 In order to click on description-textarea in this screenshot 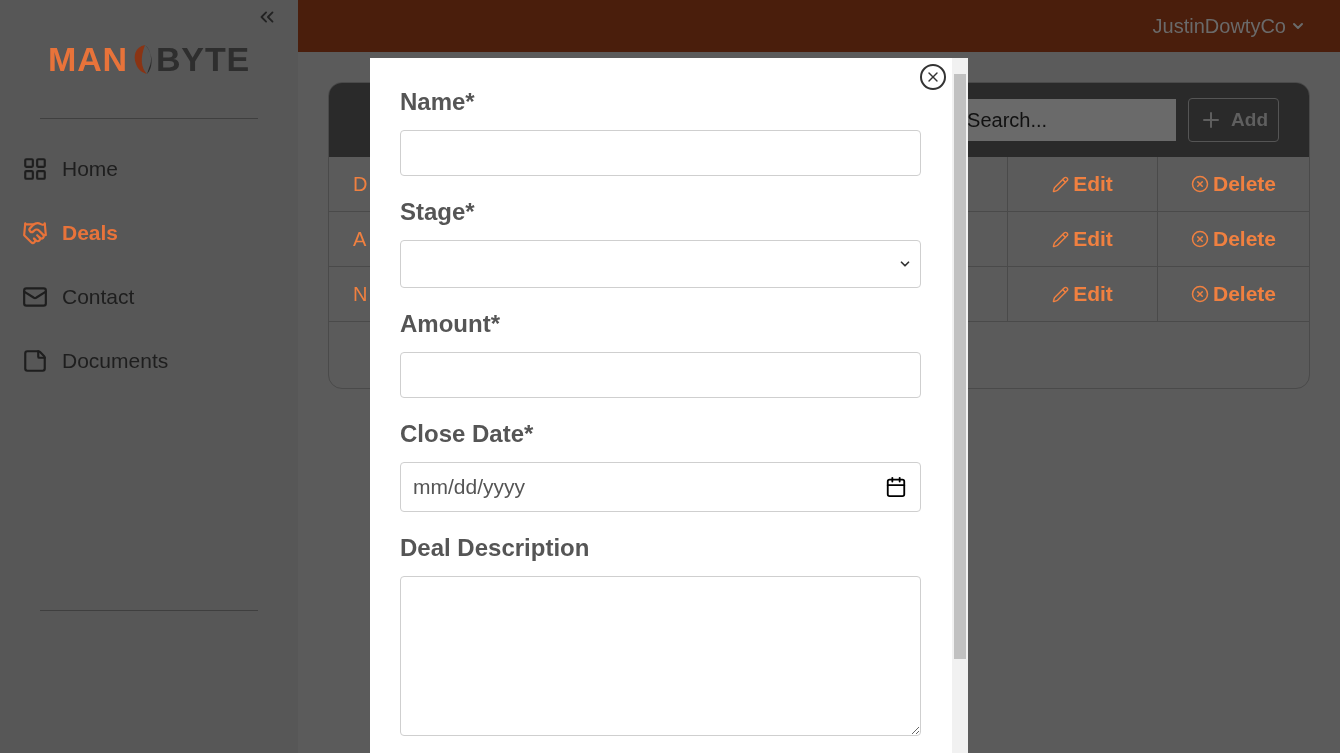, I will do `click(660, 656)`.